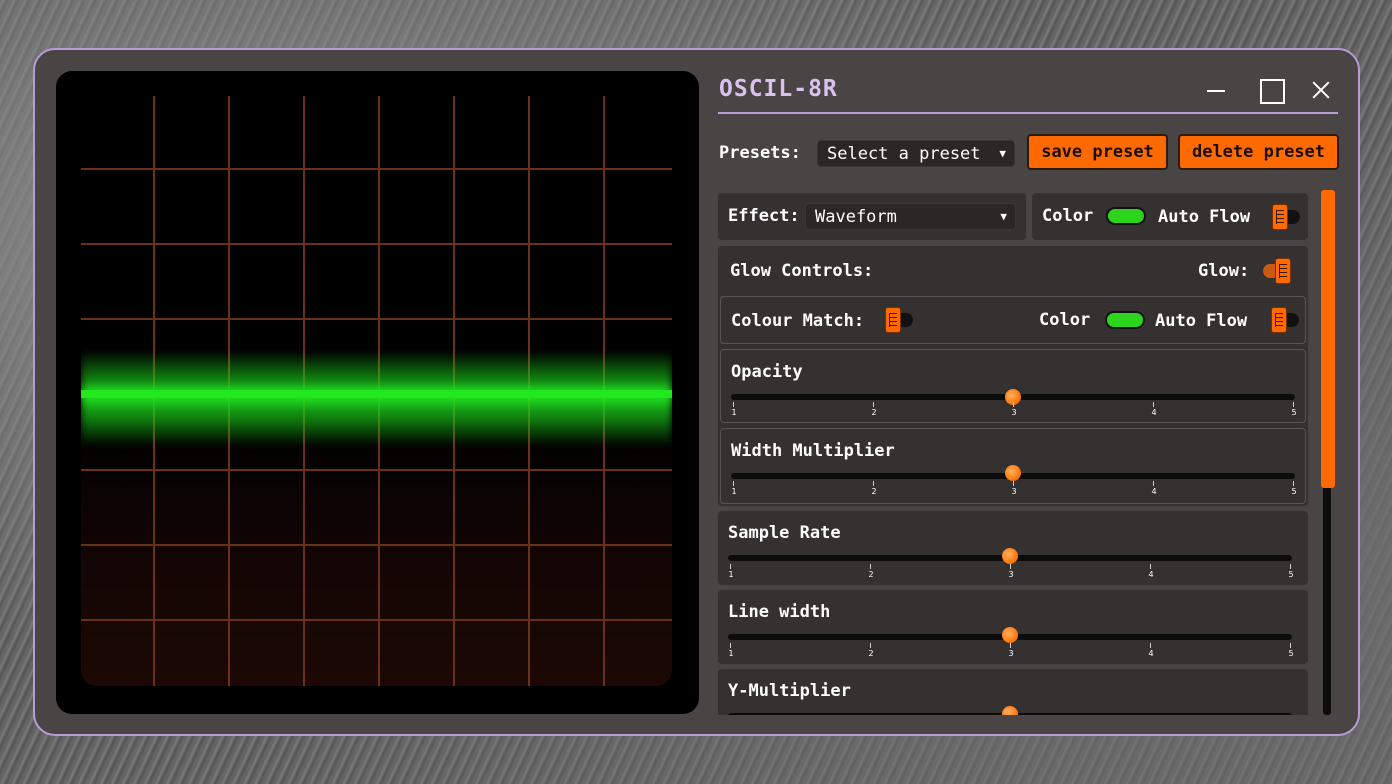 The image size is (1392, 784). Describe the element at coordinates (1170, 216) in the screenshot. I see `effect-color-card: Color Auto Flow` at that location.